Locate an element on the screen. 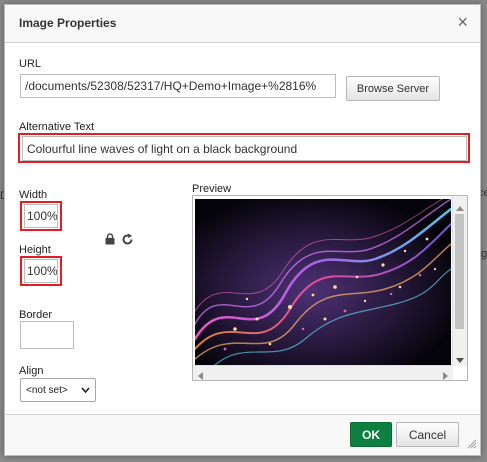  dialog-title: Image Properties is located at coordinates (68, 23).